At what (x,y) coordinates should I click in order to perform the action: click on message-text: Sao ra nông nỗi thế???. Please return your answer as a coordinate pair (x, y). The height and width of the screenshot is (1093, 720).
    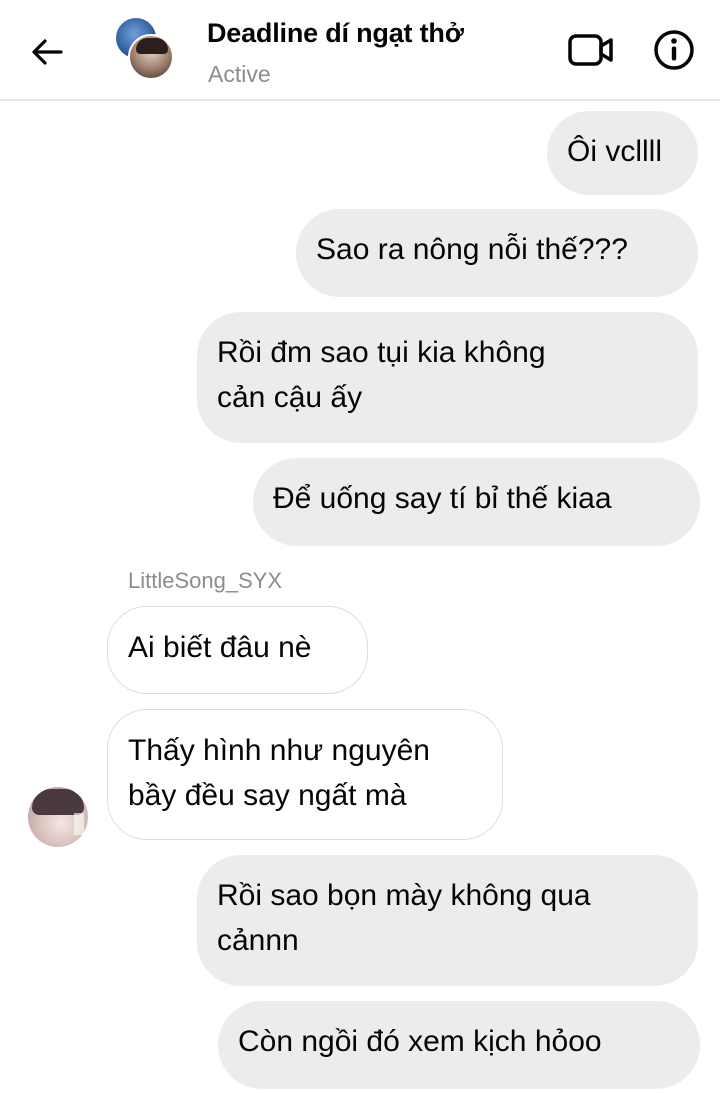
    Looking at the image, I should click on (472, 249).